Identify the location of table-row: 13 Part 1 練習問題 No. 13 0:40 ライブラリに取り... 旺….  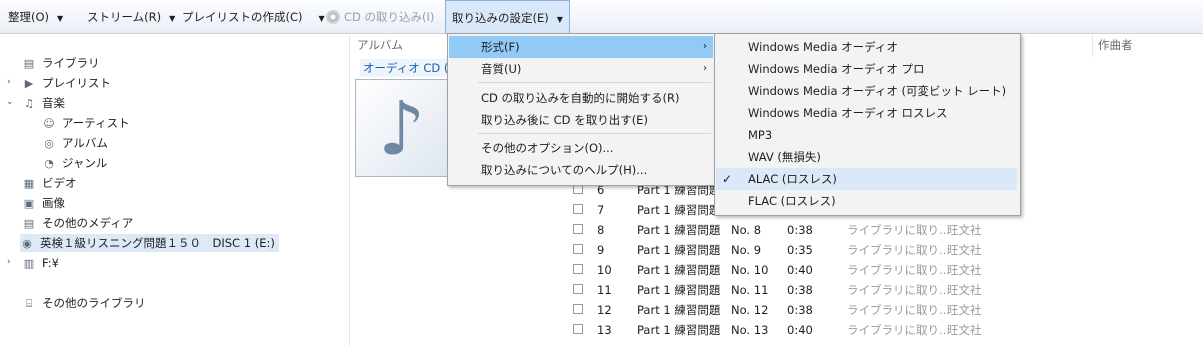
(776, 330).